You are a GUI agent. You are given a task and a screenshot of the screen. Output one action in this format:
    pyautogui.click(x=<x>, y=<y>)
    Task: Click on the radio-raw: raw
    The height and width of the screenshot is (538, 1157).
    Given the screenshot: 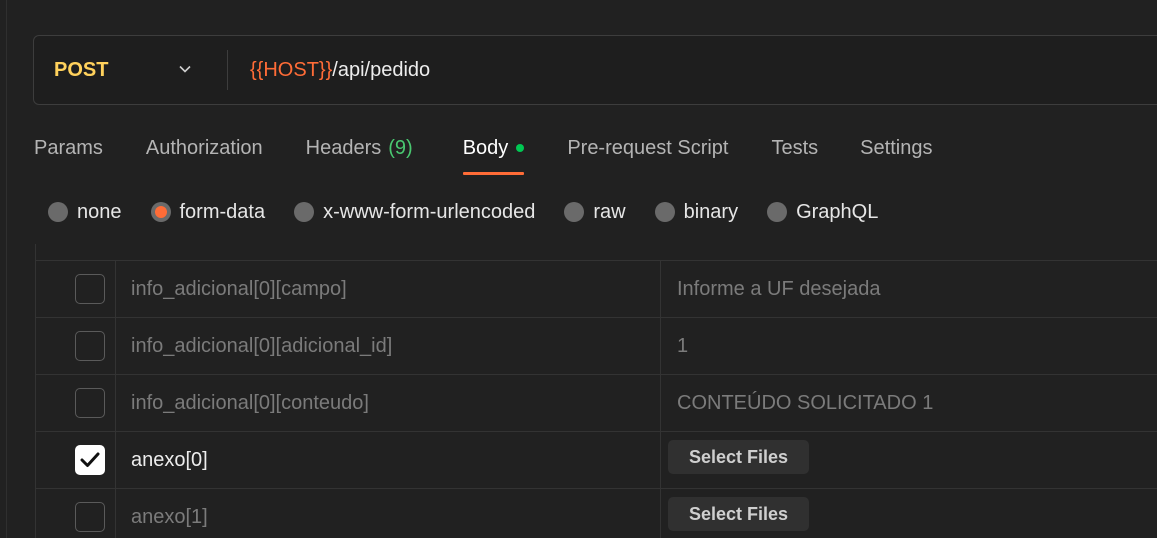 What is the action you would take?
    pyautogui.click(x=595, y=212)
    